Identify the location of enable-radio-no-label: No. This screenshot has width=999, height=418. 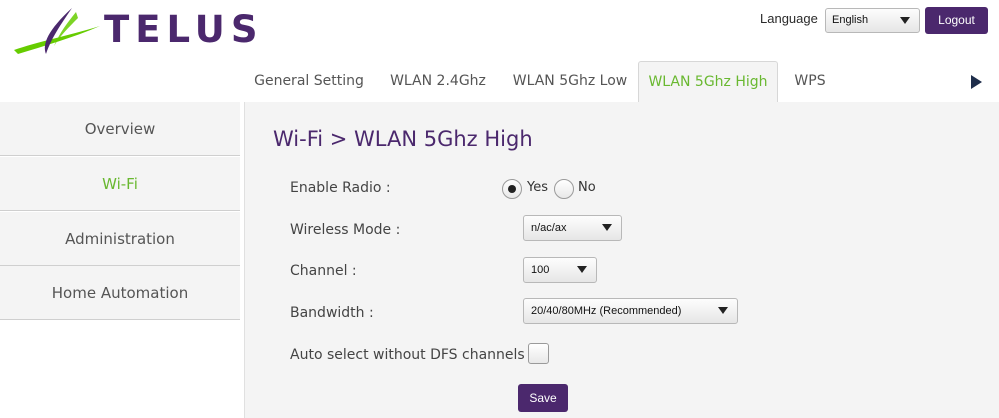
(587, 187).